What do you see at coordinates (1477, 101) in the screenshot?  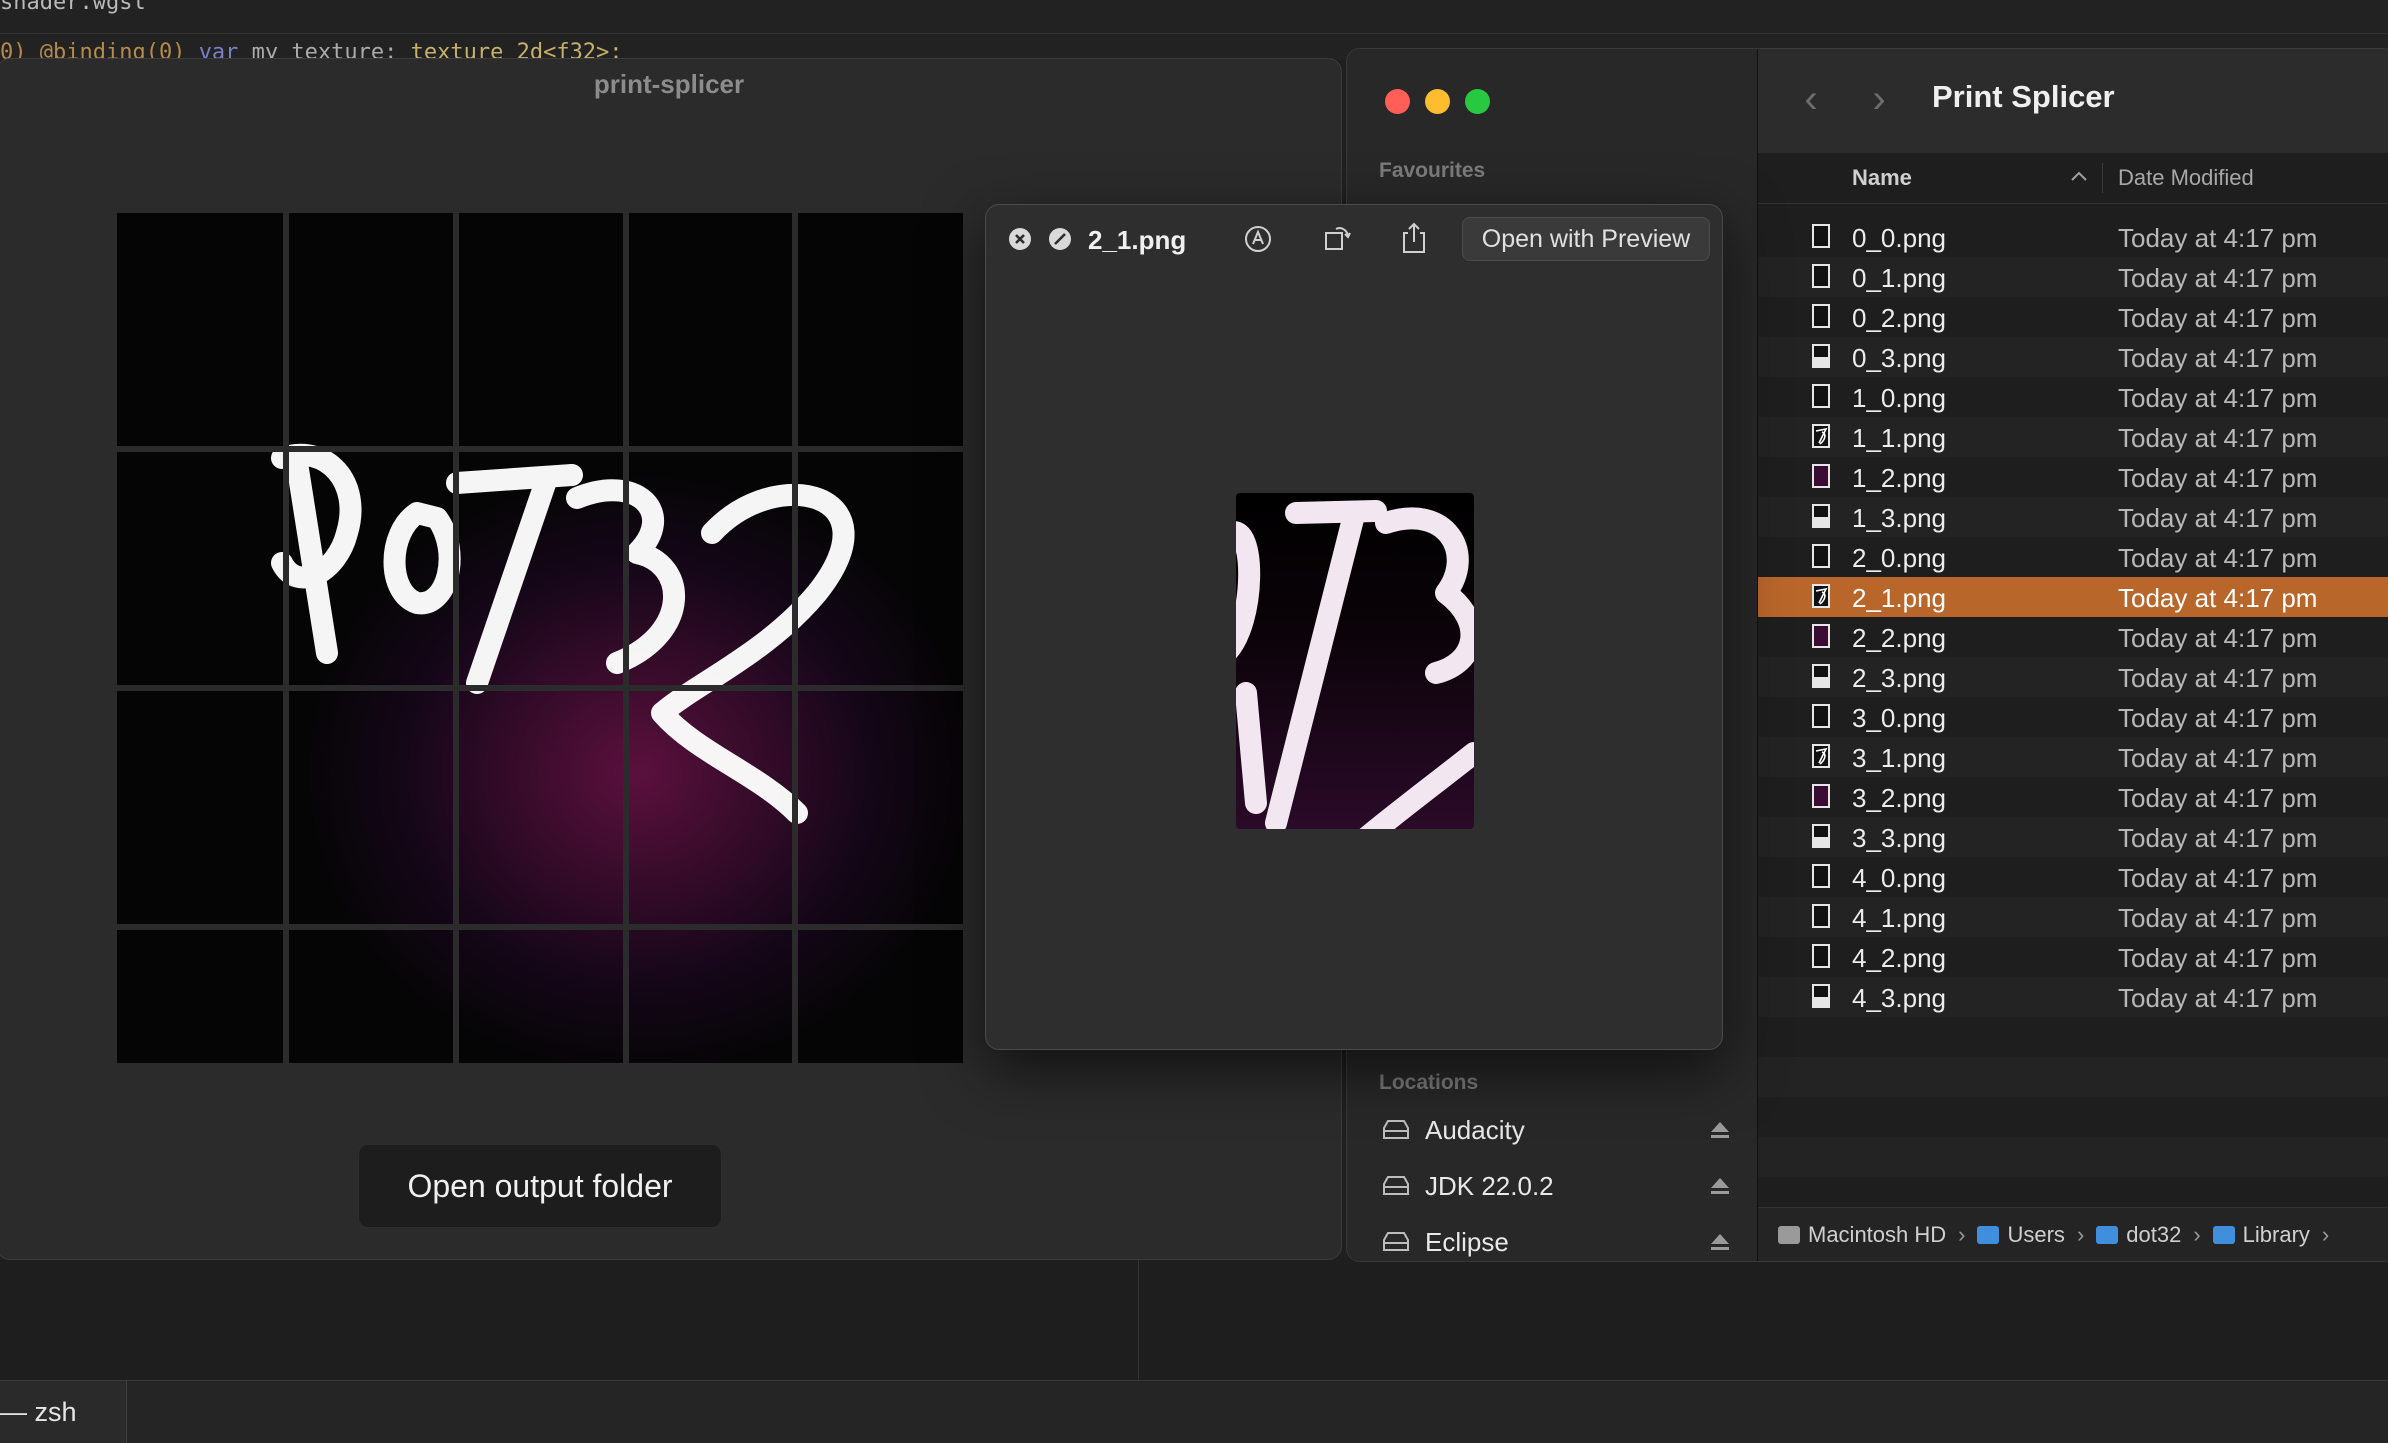 I see `zoom-window-button` at bounding box center [1477, 101].